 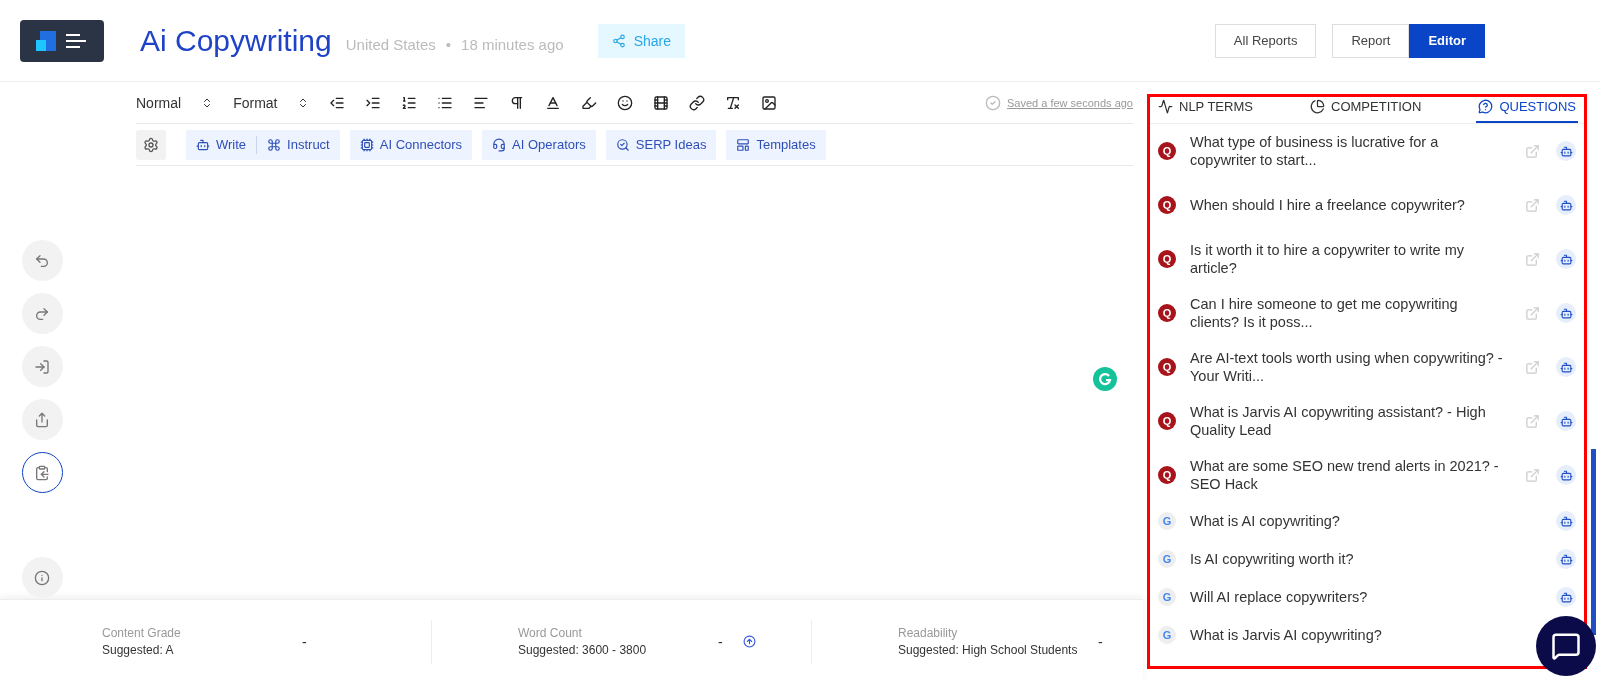 I want to click on arrow-up-icon, so click(x=749, y=641).